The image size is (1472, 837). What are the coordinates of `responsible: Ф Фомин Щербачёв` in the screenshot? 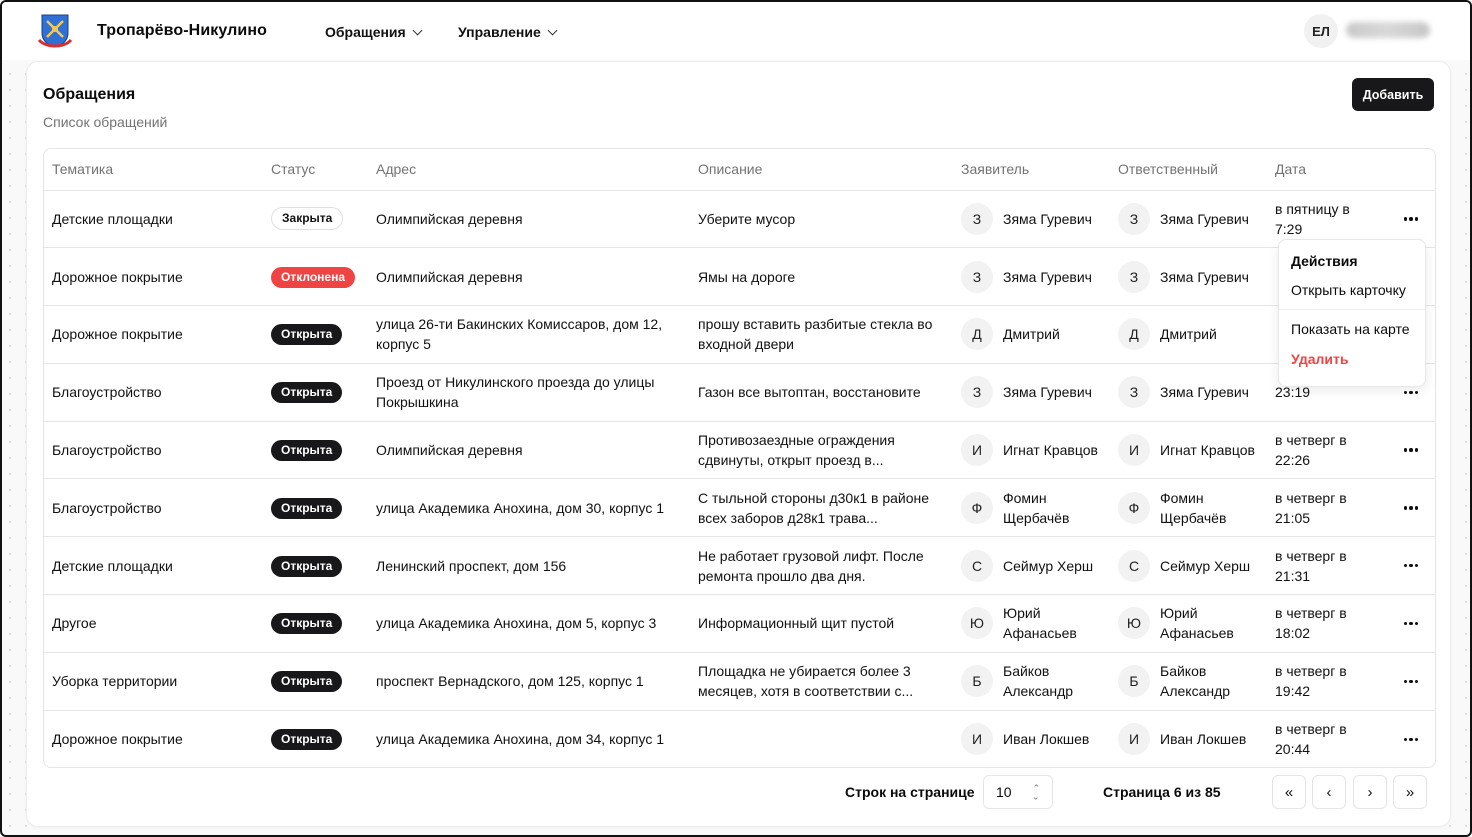 It's located at (1188, 508).